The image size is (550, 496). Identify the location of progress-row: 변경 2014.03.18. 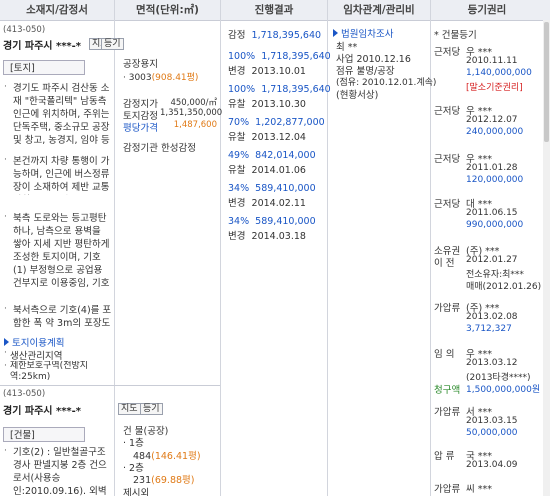
(267, 236).